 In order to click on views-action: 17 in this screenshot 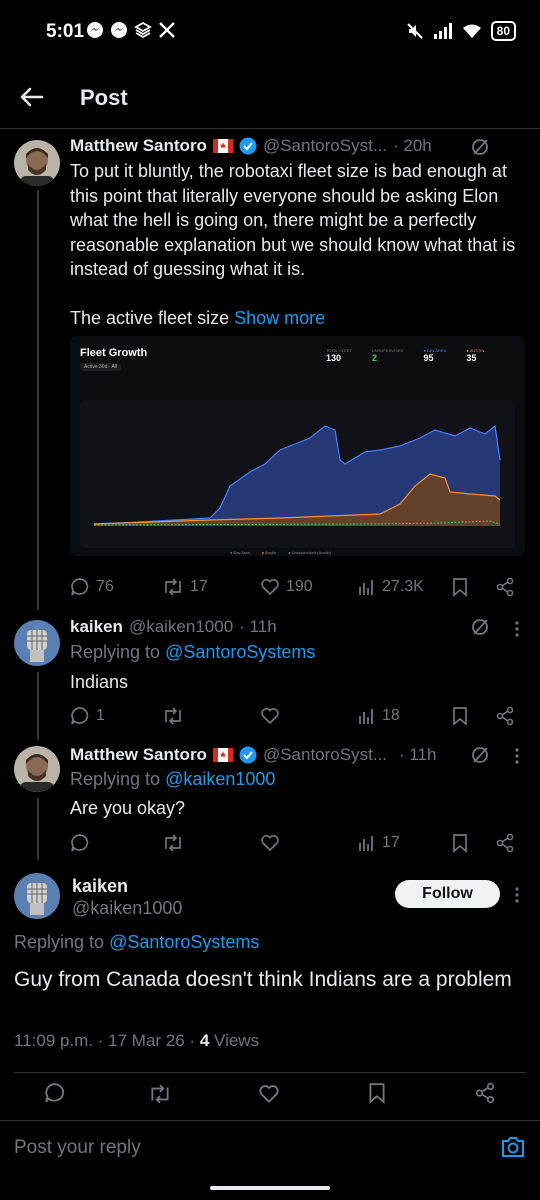, I will do `click(379, 843)`.